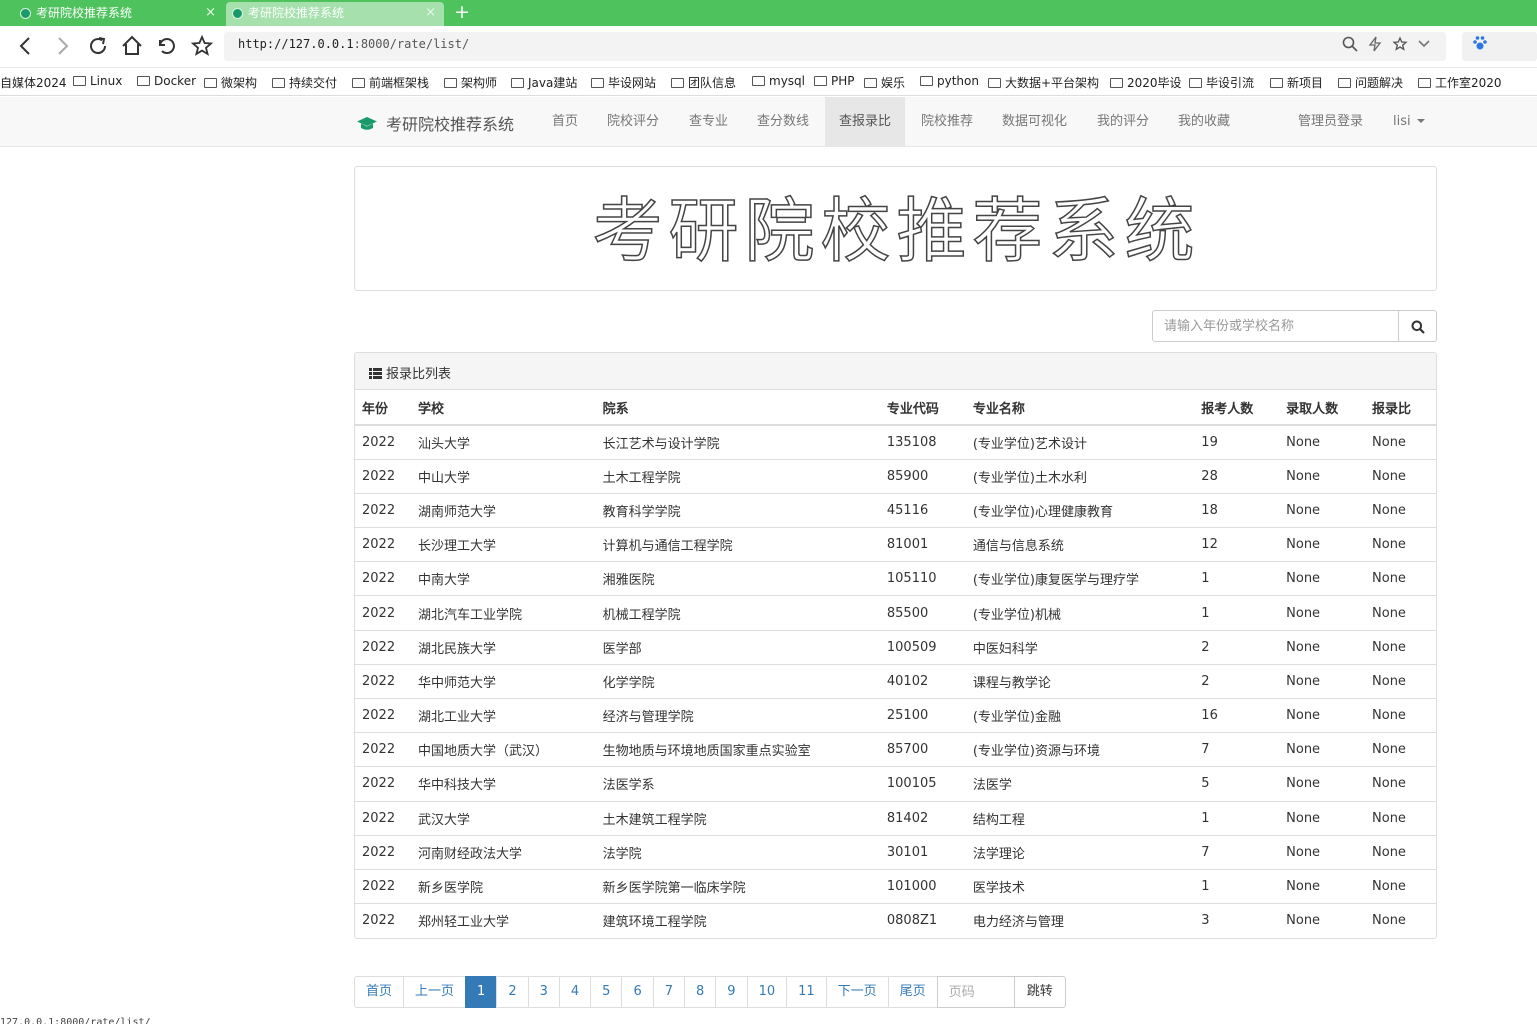  What do you see at coordinates (450, 124) in the screenshot?
I see `brand-title: 考研院校推荐系统` at bounding box center [450, 124].